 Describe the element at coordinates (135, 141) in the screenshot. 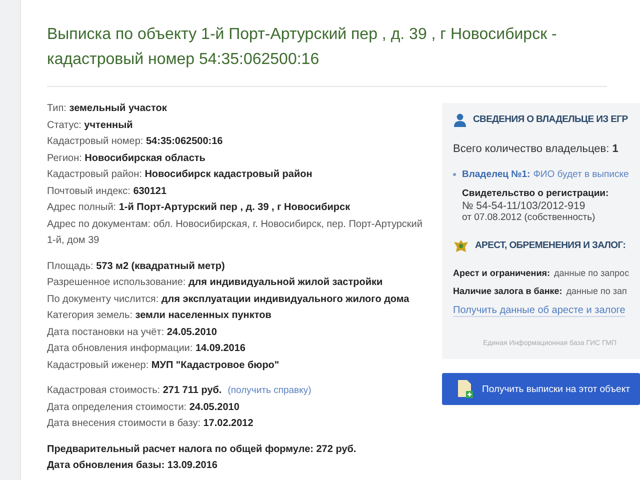

I see `info-line: Кадастровый номер: 54:35:062500:16` at that location.